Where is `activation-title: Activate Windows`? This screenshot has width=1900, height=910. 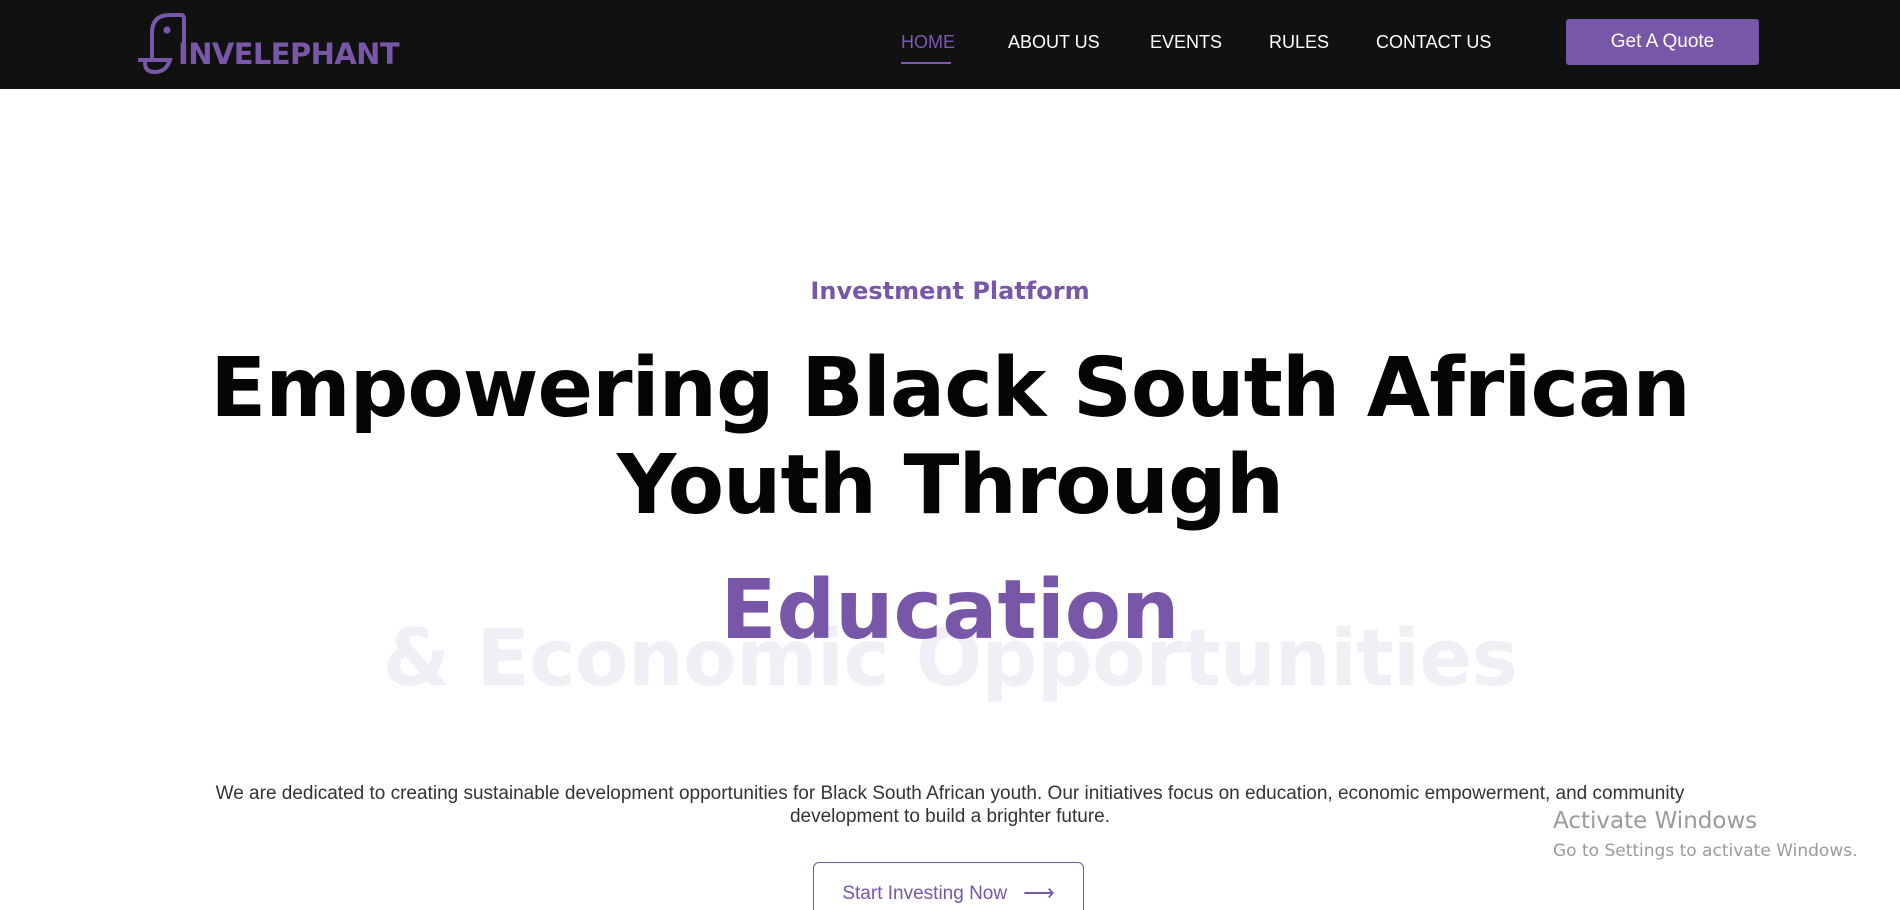 activation-title: Activate Windows is located at coordinates (1655, 821).